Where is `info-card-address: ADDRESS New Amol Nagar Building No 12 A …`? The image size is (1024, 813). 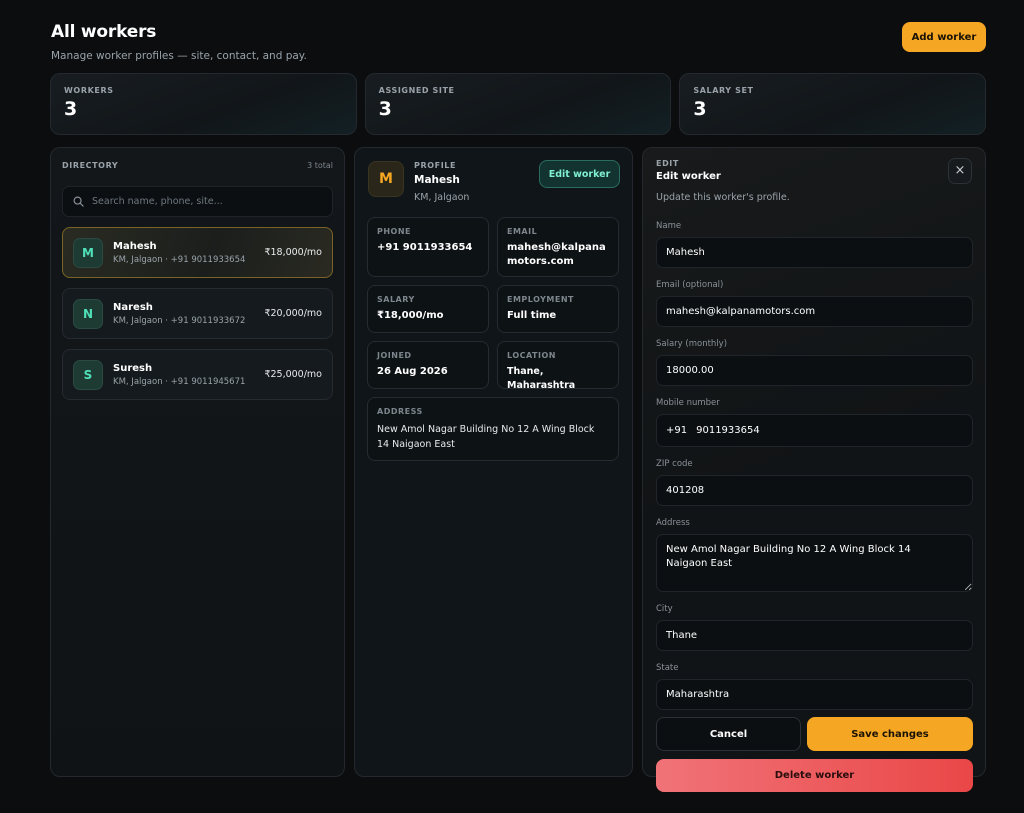
info-card-address: ADDRESS New Amol Nagar Building No 12 A … is located at coordinates (493, 429).